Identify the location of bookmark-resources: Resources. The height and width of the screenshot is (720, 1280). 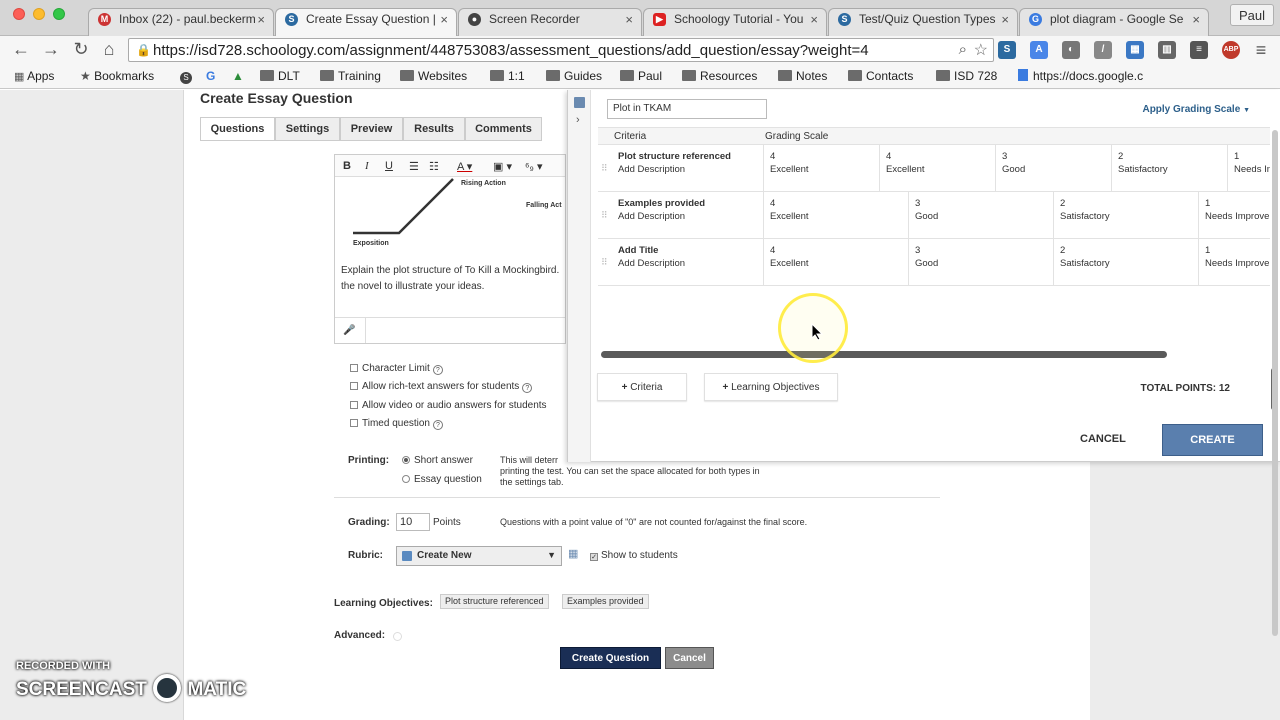
(719, 76).